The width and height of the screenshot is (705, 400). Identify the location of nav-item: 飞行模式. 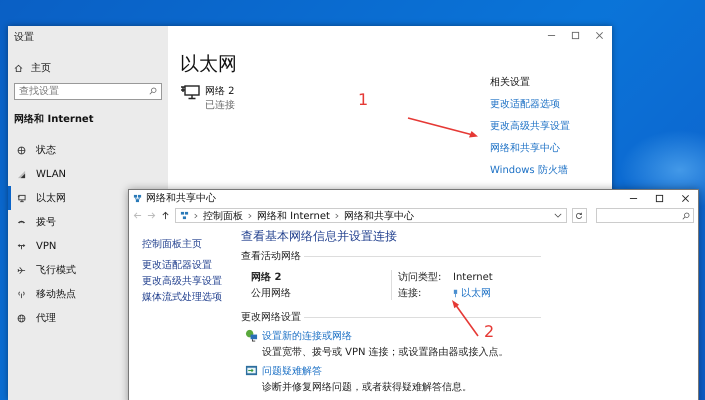
(44, 270).